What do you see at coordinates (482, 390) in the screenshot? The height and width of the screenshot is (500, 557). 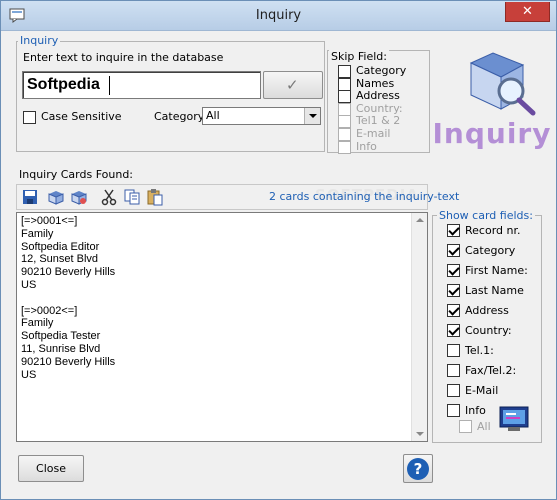 I see `show-field-label: E-Mail` at bounding box center [482, 390].